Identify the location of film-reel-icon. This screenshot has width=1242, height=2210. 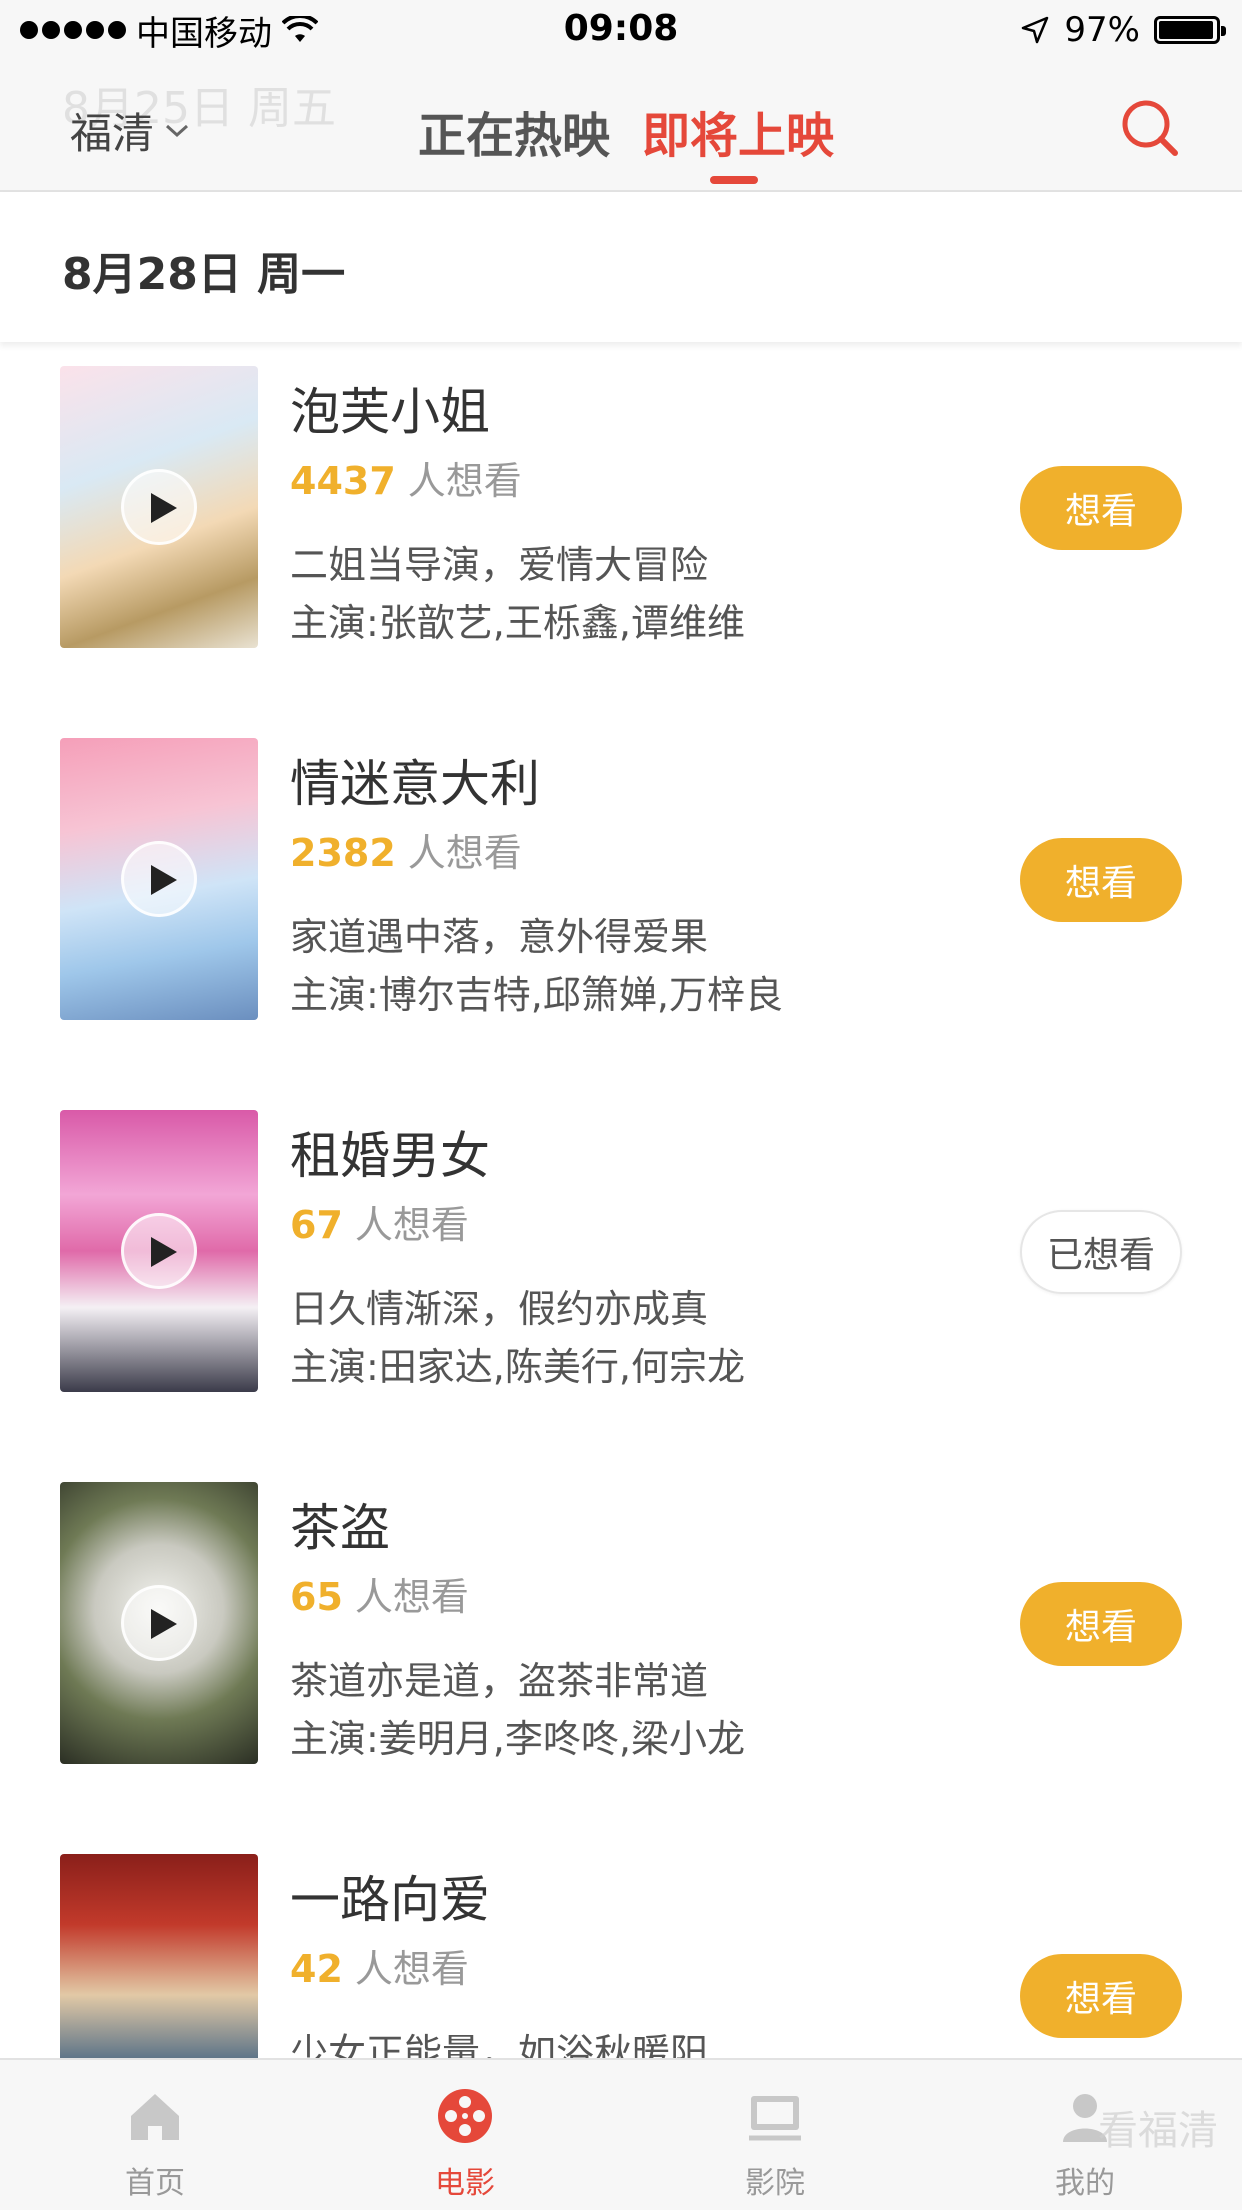
(465, 2116).